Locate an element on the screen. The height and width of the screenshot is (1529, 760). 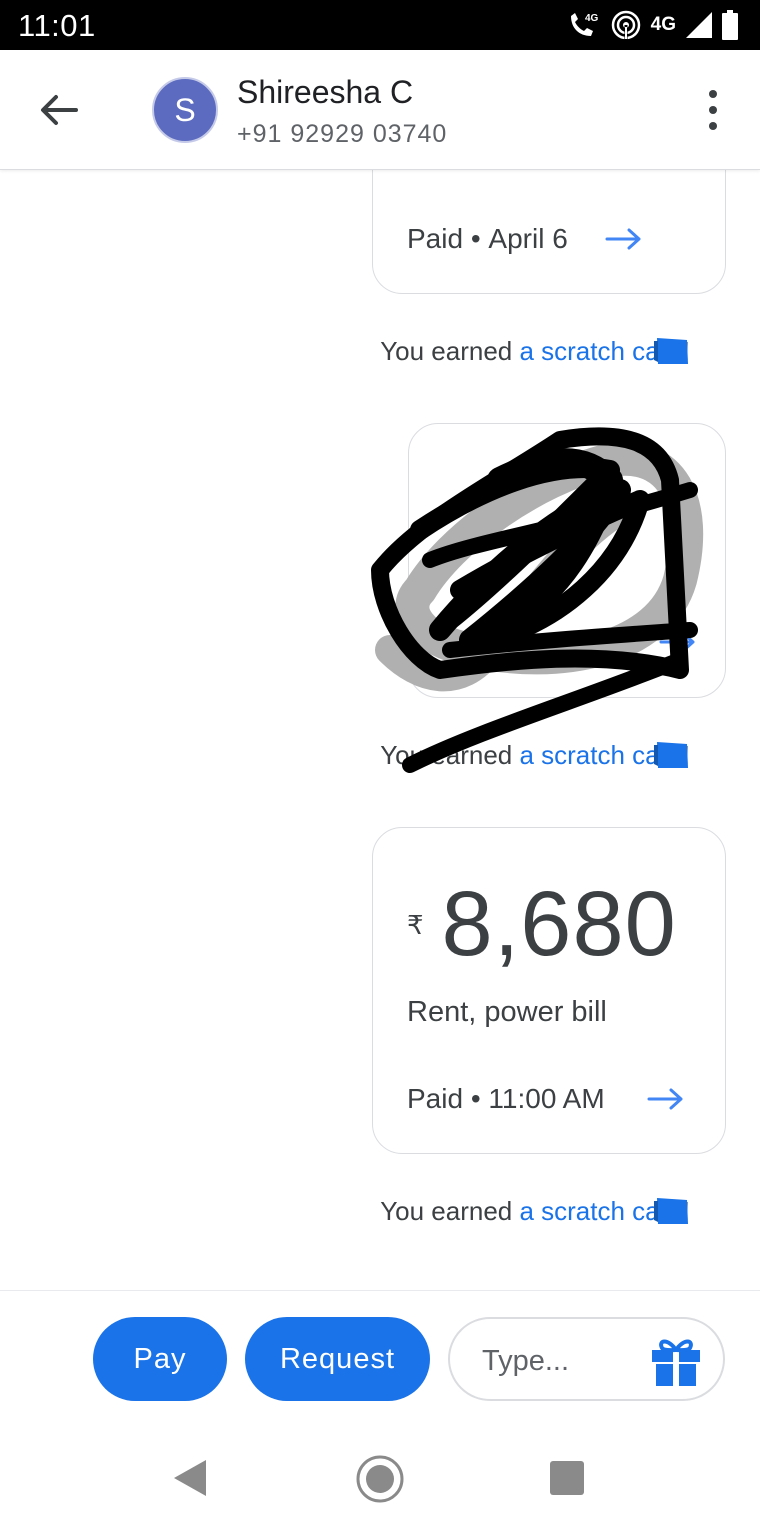
pay-button: Pay is located at coordinates (160, 1359).